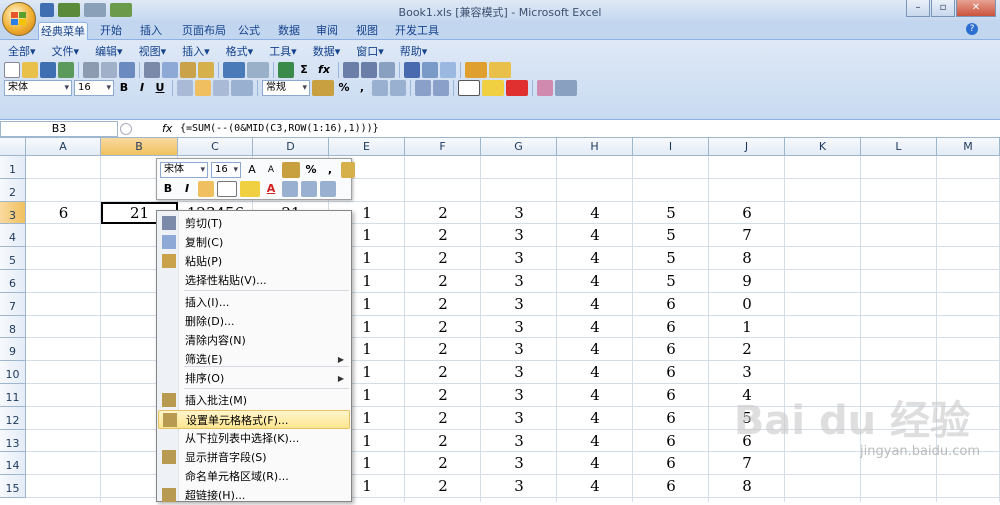  Describe the element at coordinates (443, 443) in the screenshot. I see `cell-f13: 2` at that location.